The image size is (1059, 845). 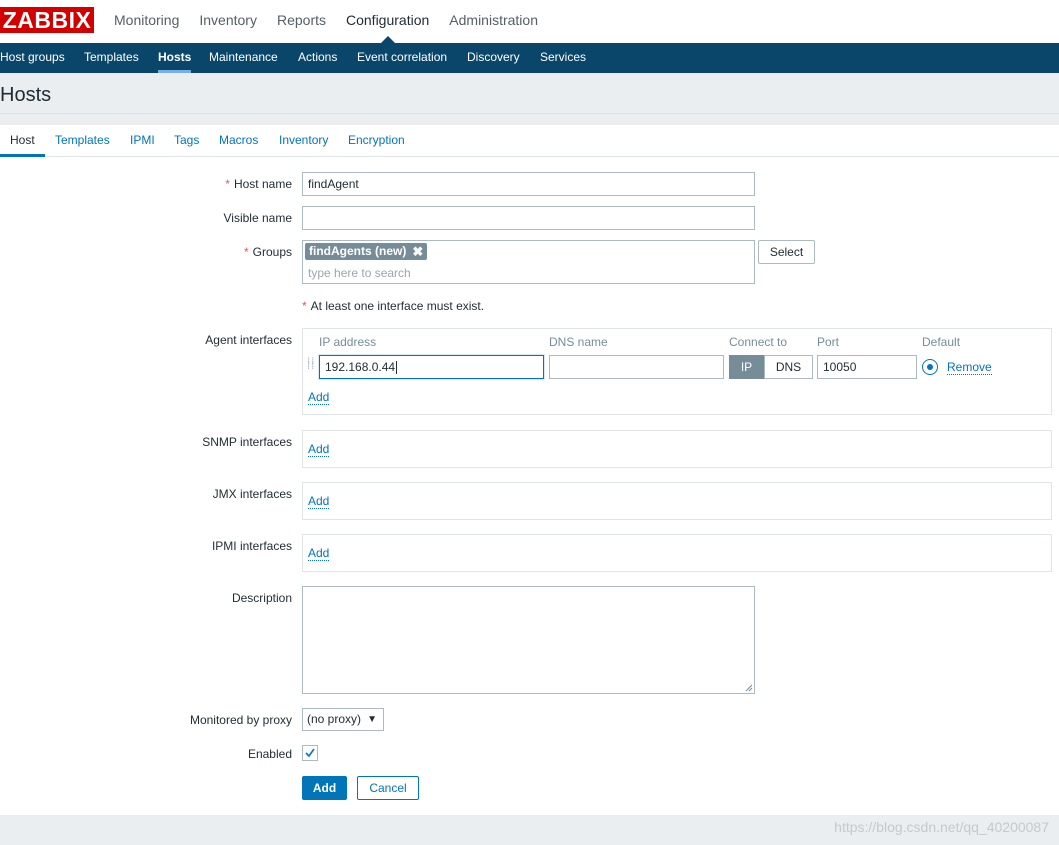 I want to click on proxy-select: (no proxy) ▼, so click(x=343, y=719).